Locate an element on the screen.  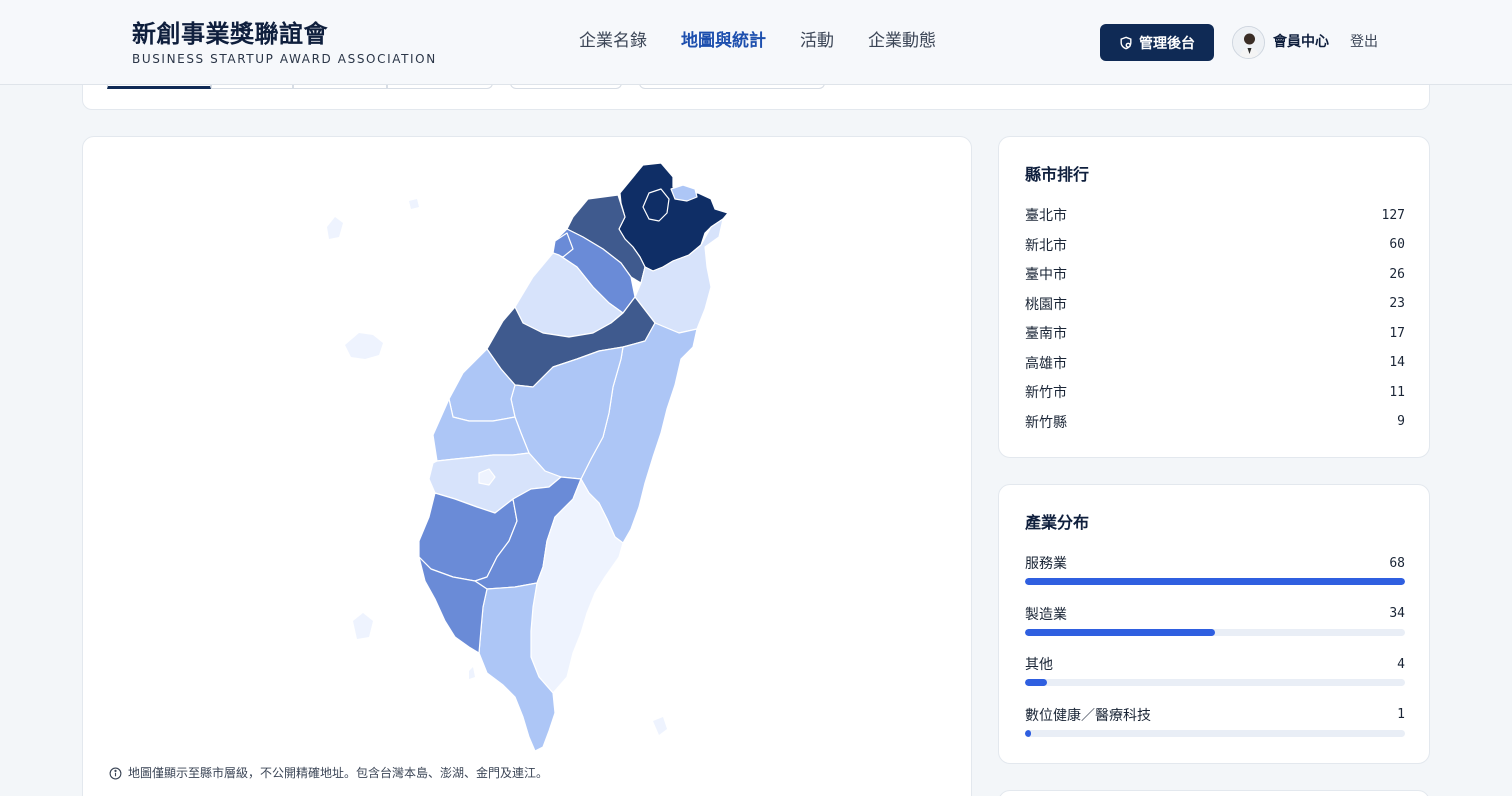
industry-row: 服務業 68 is located at coordinates (1215, 569).